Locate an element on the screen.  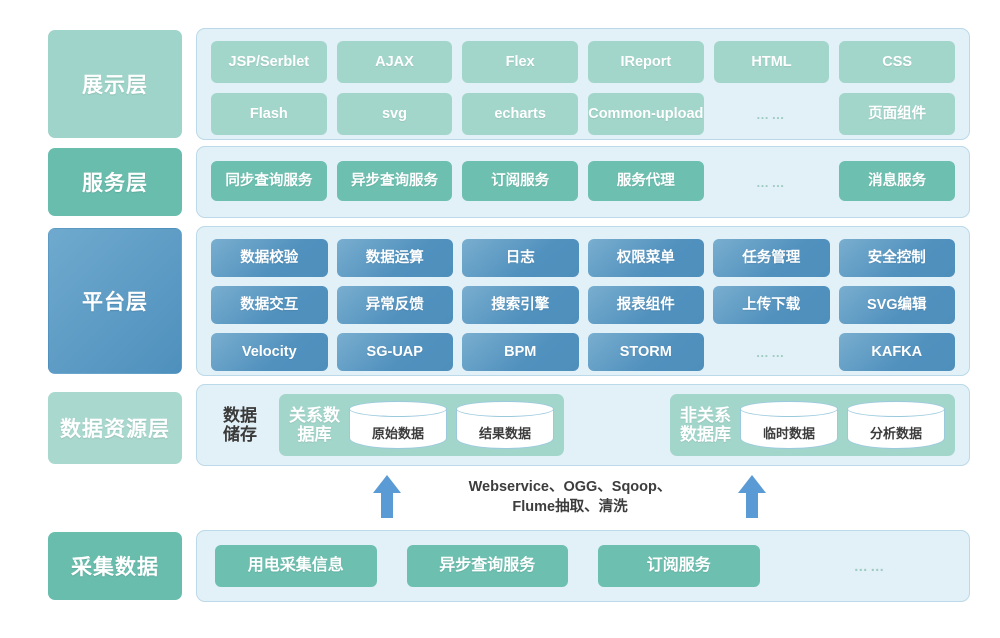
chip-svg-editor: SVG编辑 is located at coordinates (896, 305).